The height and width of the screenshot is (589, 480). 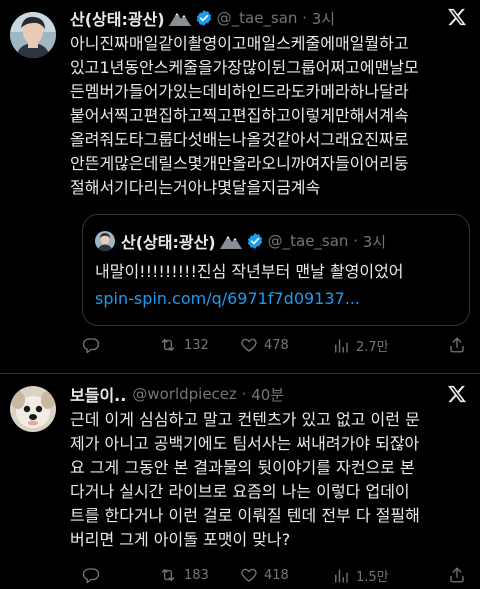 I want to click on views-button: 2.7만, so click(x=360, y=345).